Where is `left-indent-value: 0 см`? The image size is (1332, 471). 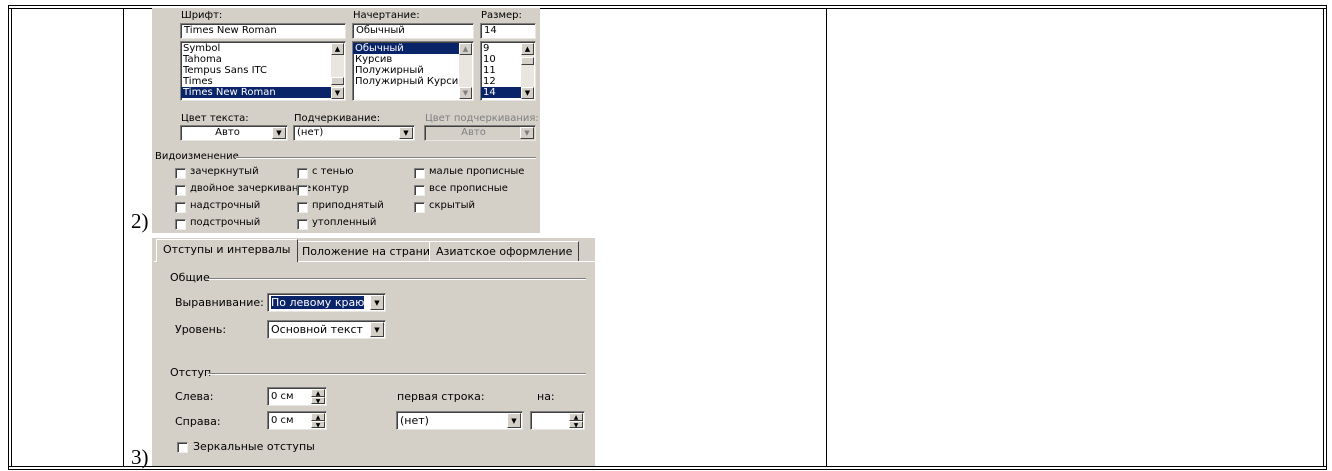
left-indent-value: 0 см is located at coordinates (282, 396).